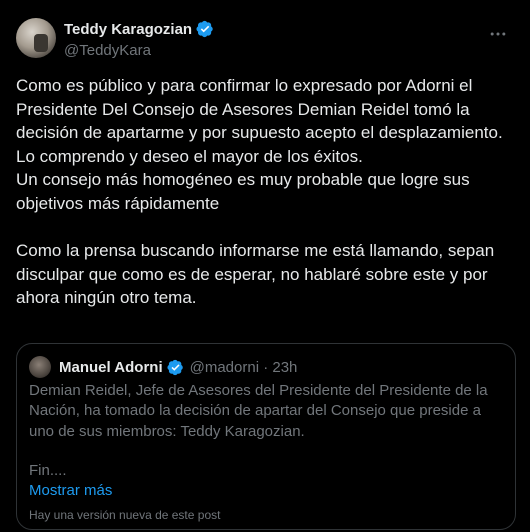 The image size is (530, 532). What do you see at coordinates (125, 515) in the screenshot?
I see `new-version-note: Hay una versión nueva de este post` at bounding box center [125, 515].